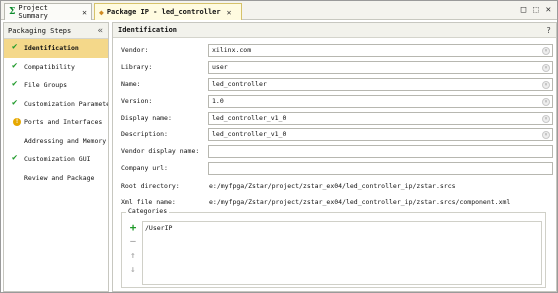  I want to click on step-item: ✔ Customization GUI, so click(56, 159).